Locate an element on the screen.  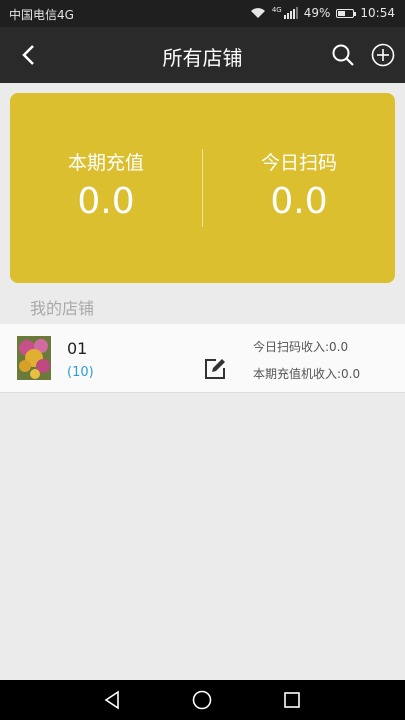
shop-name: 01 is located at coordinates (77, 348).